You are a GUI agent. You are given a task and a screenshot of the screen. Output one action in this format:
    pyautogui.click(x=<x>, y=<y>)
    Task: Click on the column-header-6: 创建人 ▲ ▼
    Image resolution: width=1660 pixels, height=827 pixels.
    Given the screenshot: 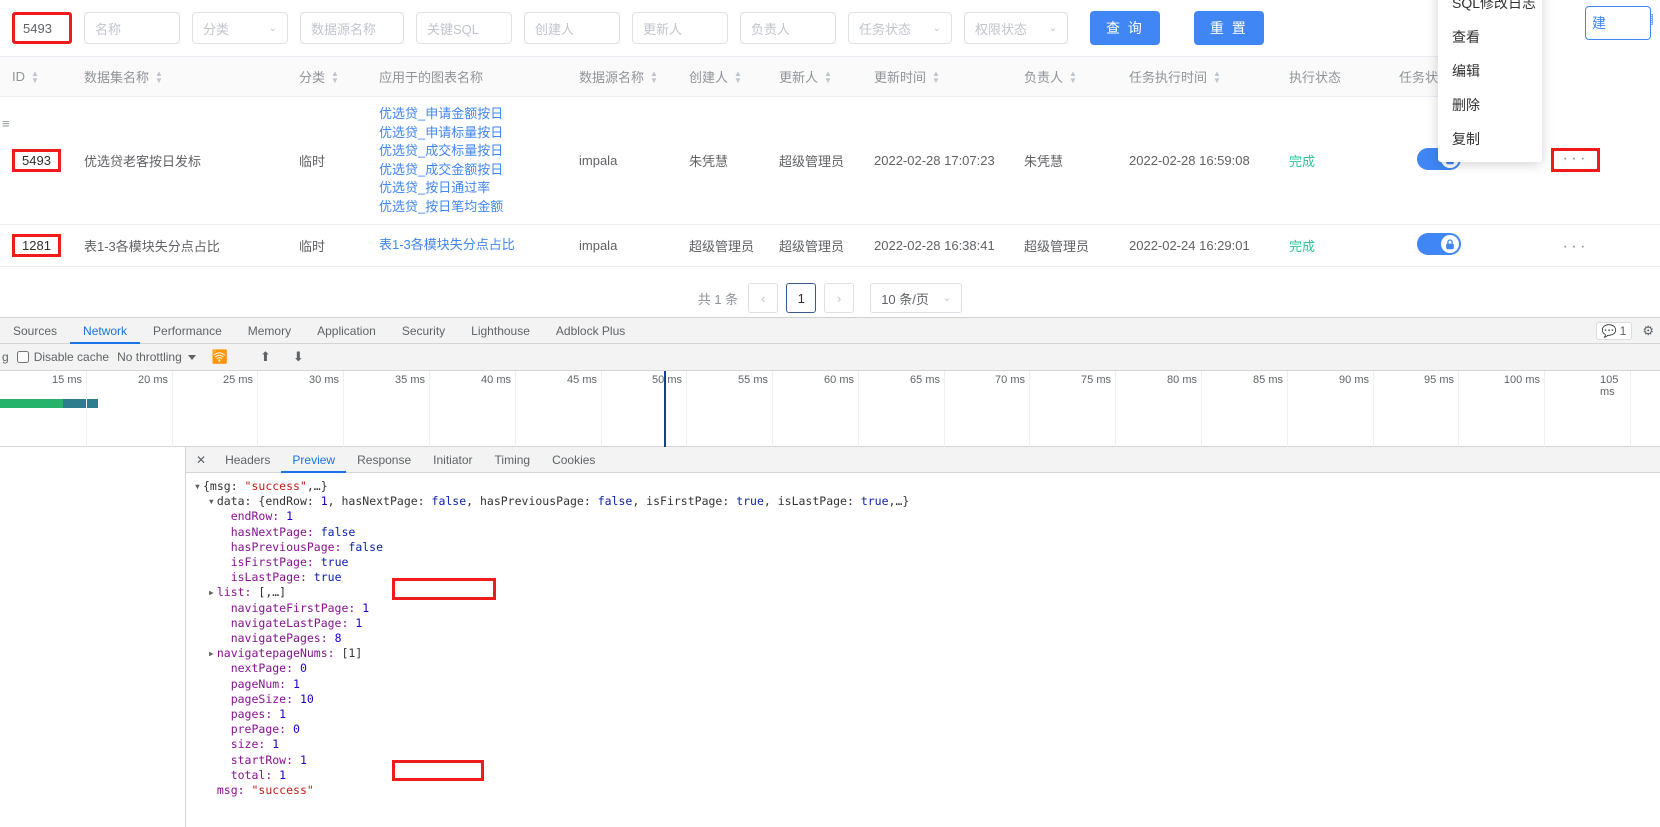 What is the action you would take?
    pyautogui.click(x=722, y=76)
    